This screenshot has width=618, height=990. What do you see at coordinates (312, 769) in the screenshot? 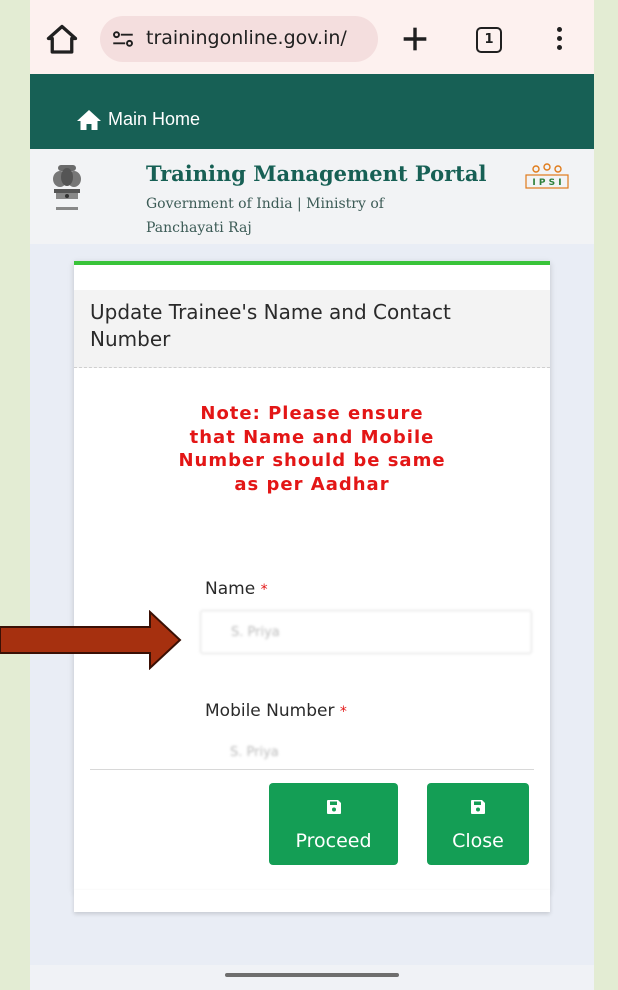
I see `modal-footer-divider` at bounding box center [312, 769].